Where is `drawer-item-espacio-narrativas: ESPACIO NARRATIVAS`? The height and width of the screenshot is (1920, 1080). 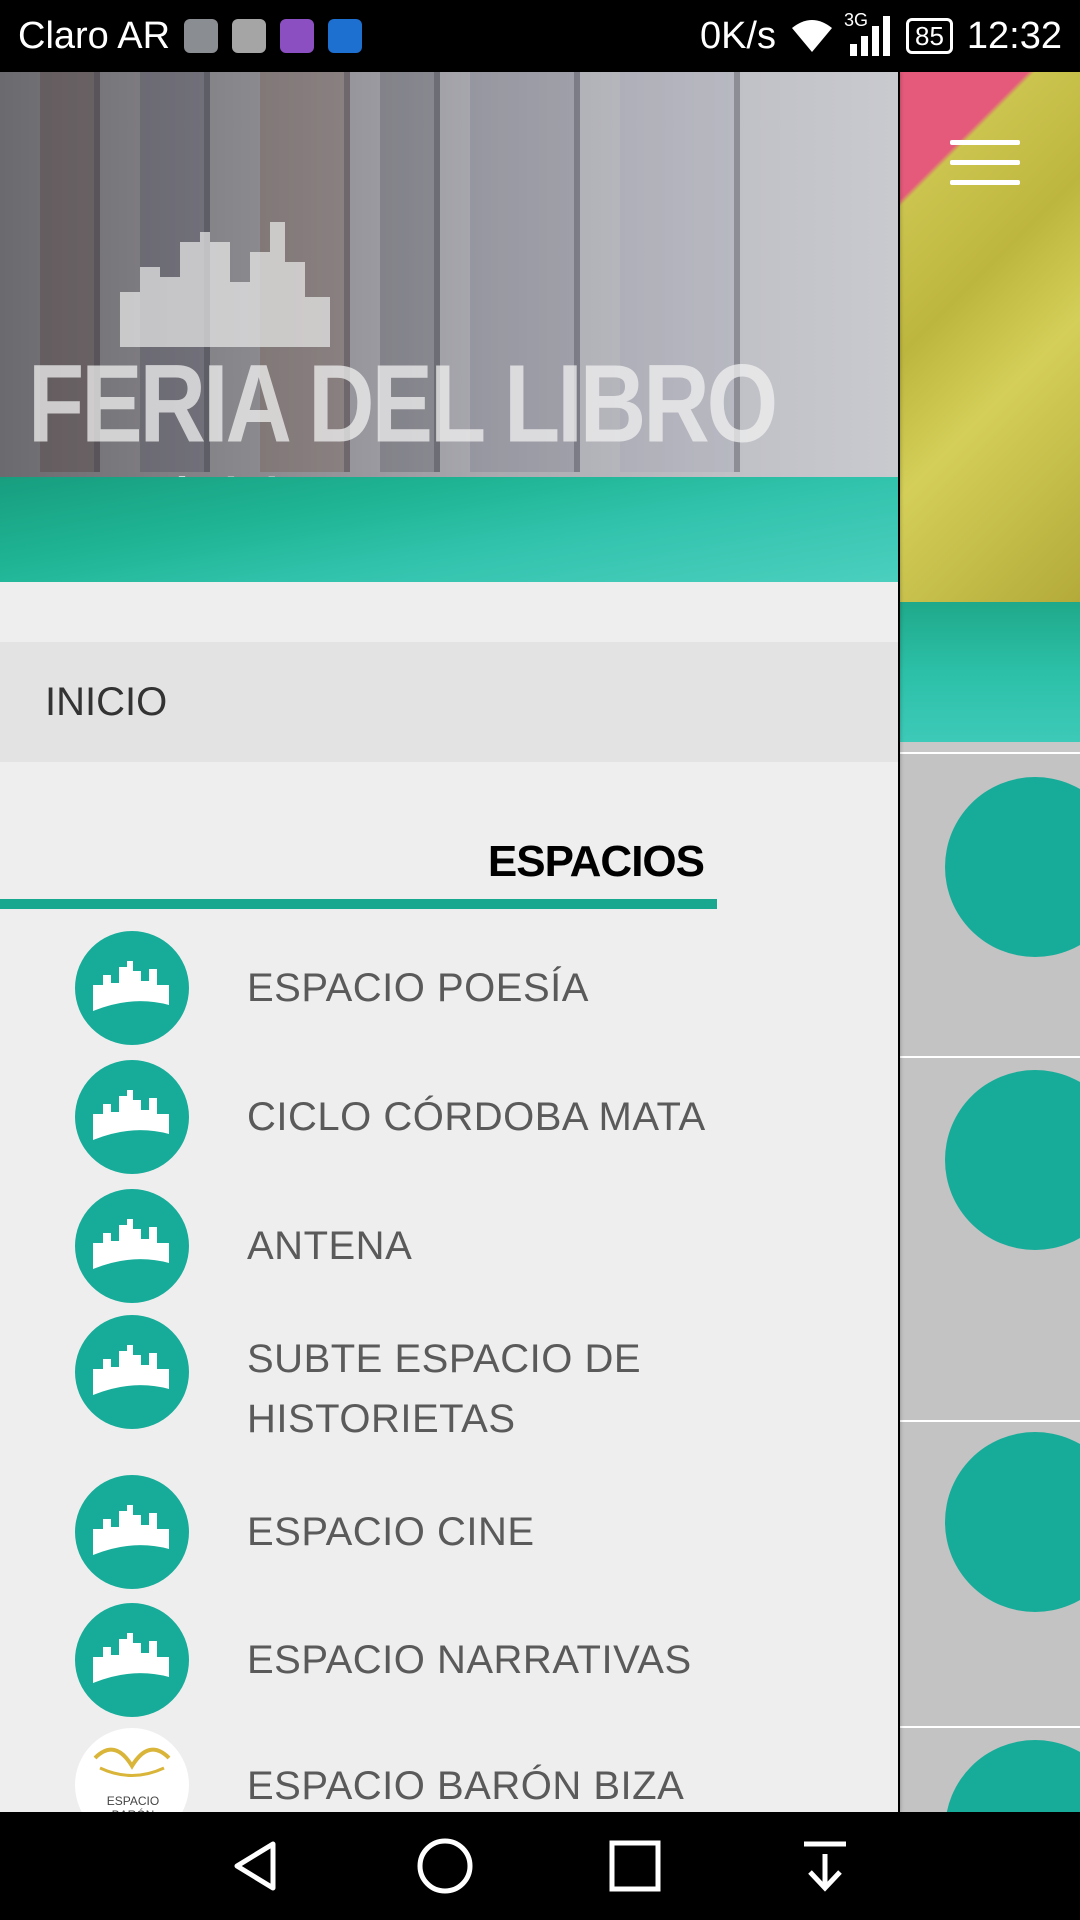 drawer-item-espacio-narrativas: ESPACIO NARRATIVAS is located at coordinates (449, 1660).